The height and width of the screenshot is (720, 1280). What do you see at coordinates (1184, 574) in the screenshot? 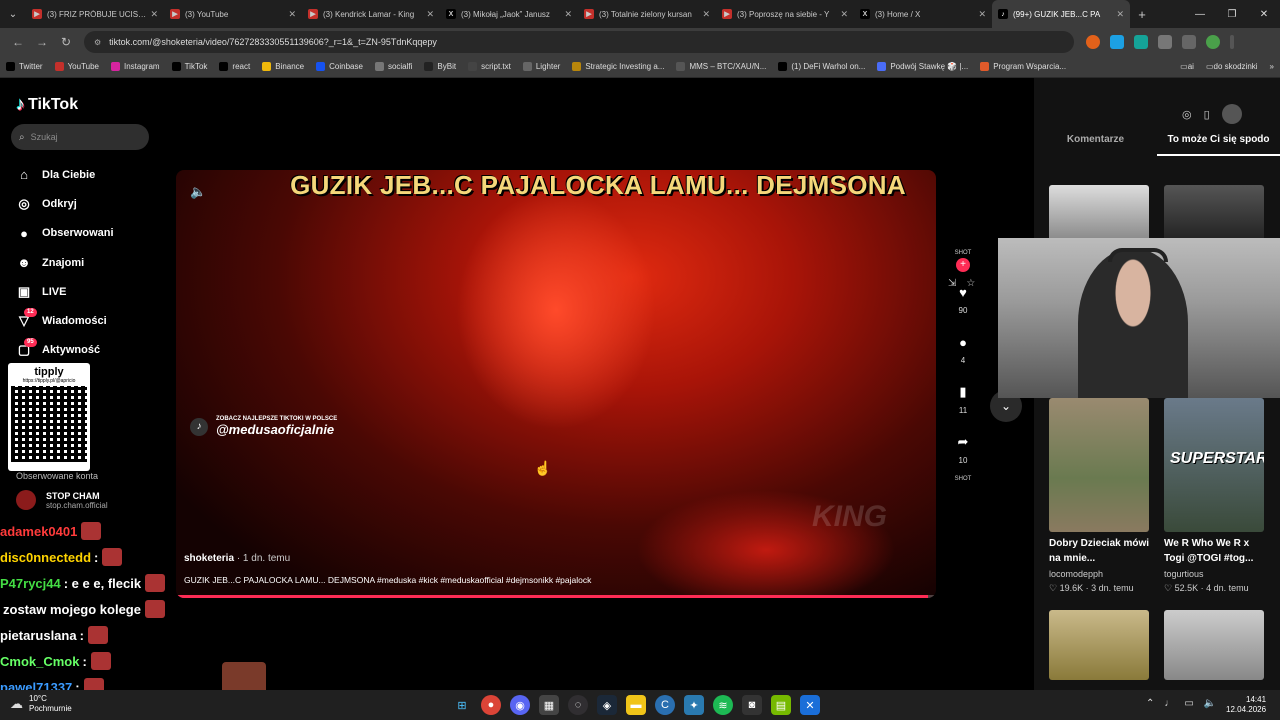
I see `suggestion-author-2: togurtious` at bounding box center [1184, 574].